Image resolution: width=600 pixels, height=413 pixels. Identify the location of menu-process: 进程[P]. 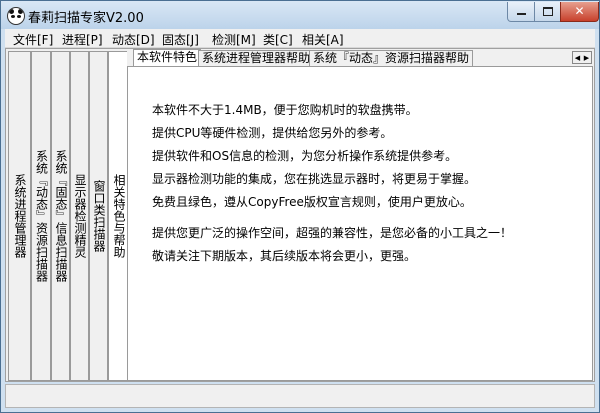
(82, 39).